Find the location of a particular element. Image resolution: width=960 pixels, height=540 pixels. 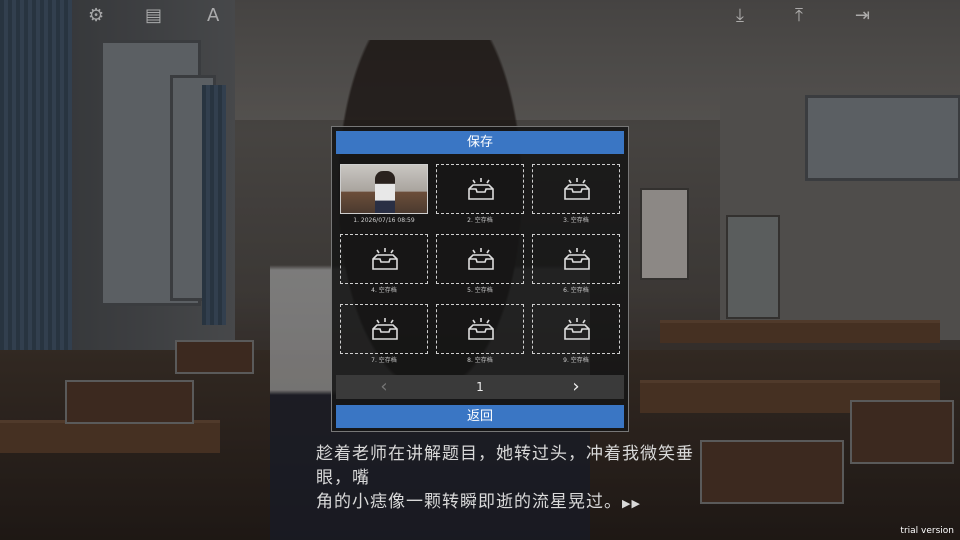

upload-icon: ⤒ is located at coordinates (799, 16).